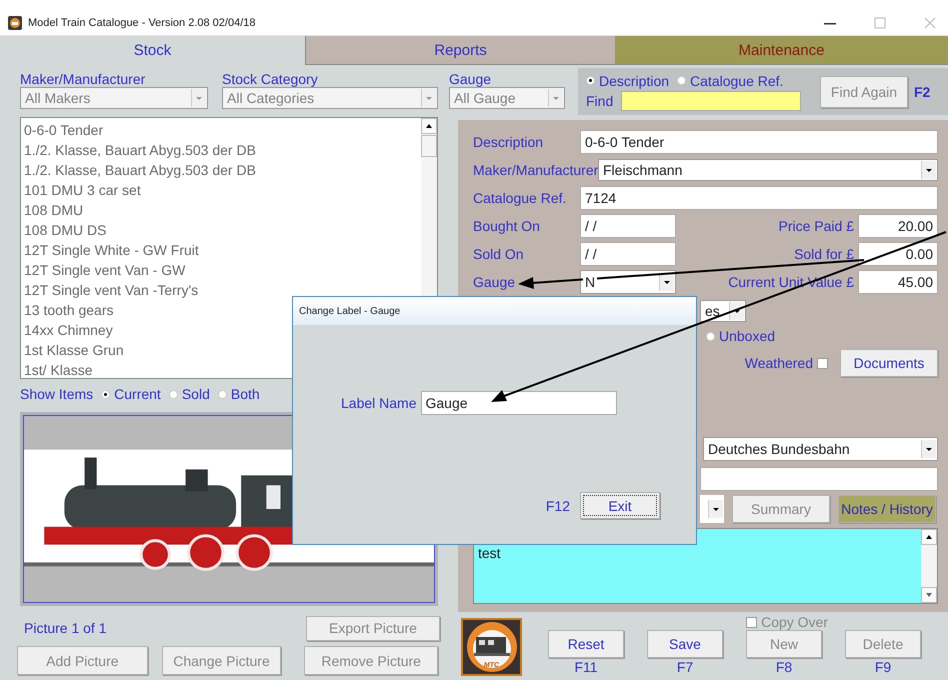 This screenshot has width=948, height=680. Describe the element at coordinates (819, 479) in the screenshot. I see `text-field` at that location.